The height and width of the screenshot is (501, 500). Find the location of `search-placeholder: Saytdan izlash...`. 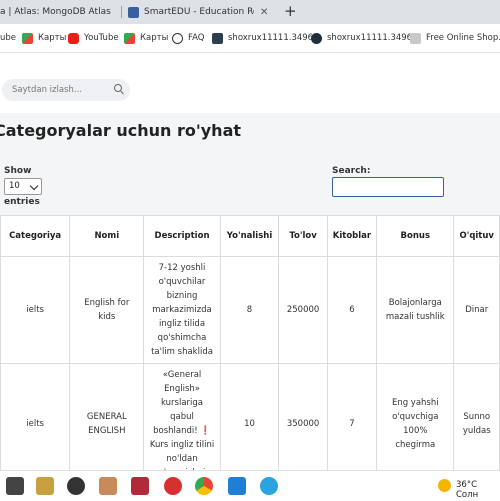

search-placeholder: Saytdan izlash... is located at coordinates (47, 90).